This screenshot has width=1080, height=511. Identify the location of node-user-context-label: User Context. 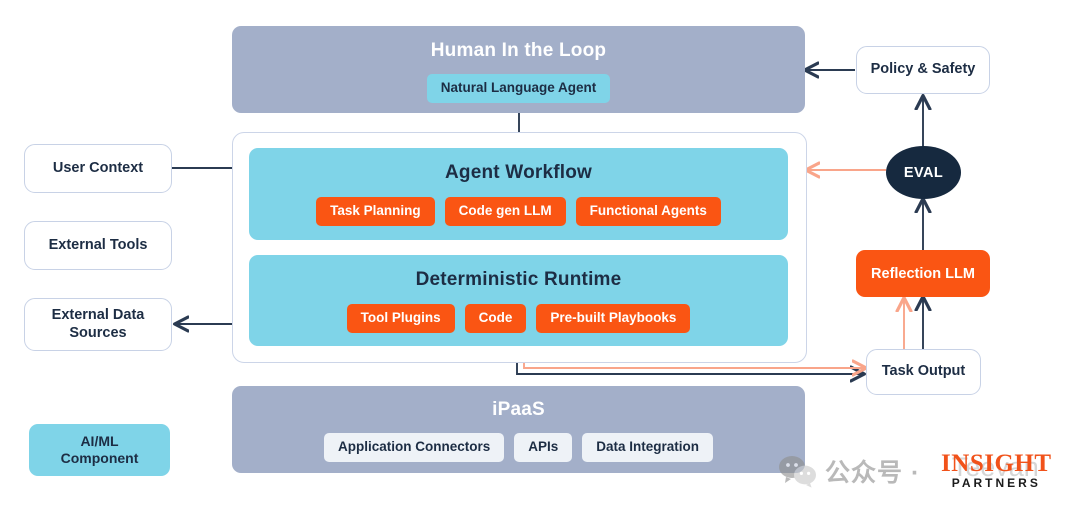
(98, 167).